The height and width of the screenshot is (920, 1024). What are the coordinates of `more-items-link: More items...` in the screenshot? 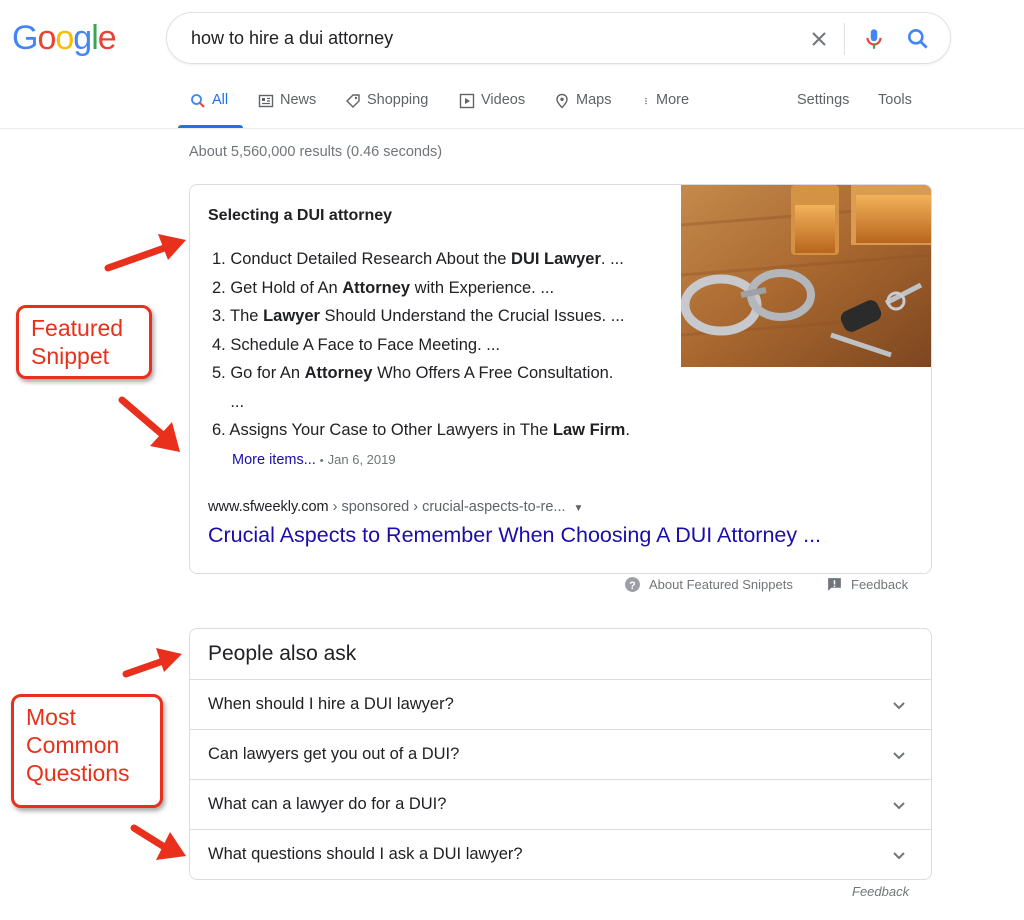 It's located at (274, 460).